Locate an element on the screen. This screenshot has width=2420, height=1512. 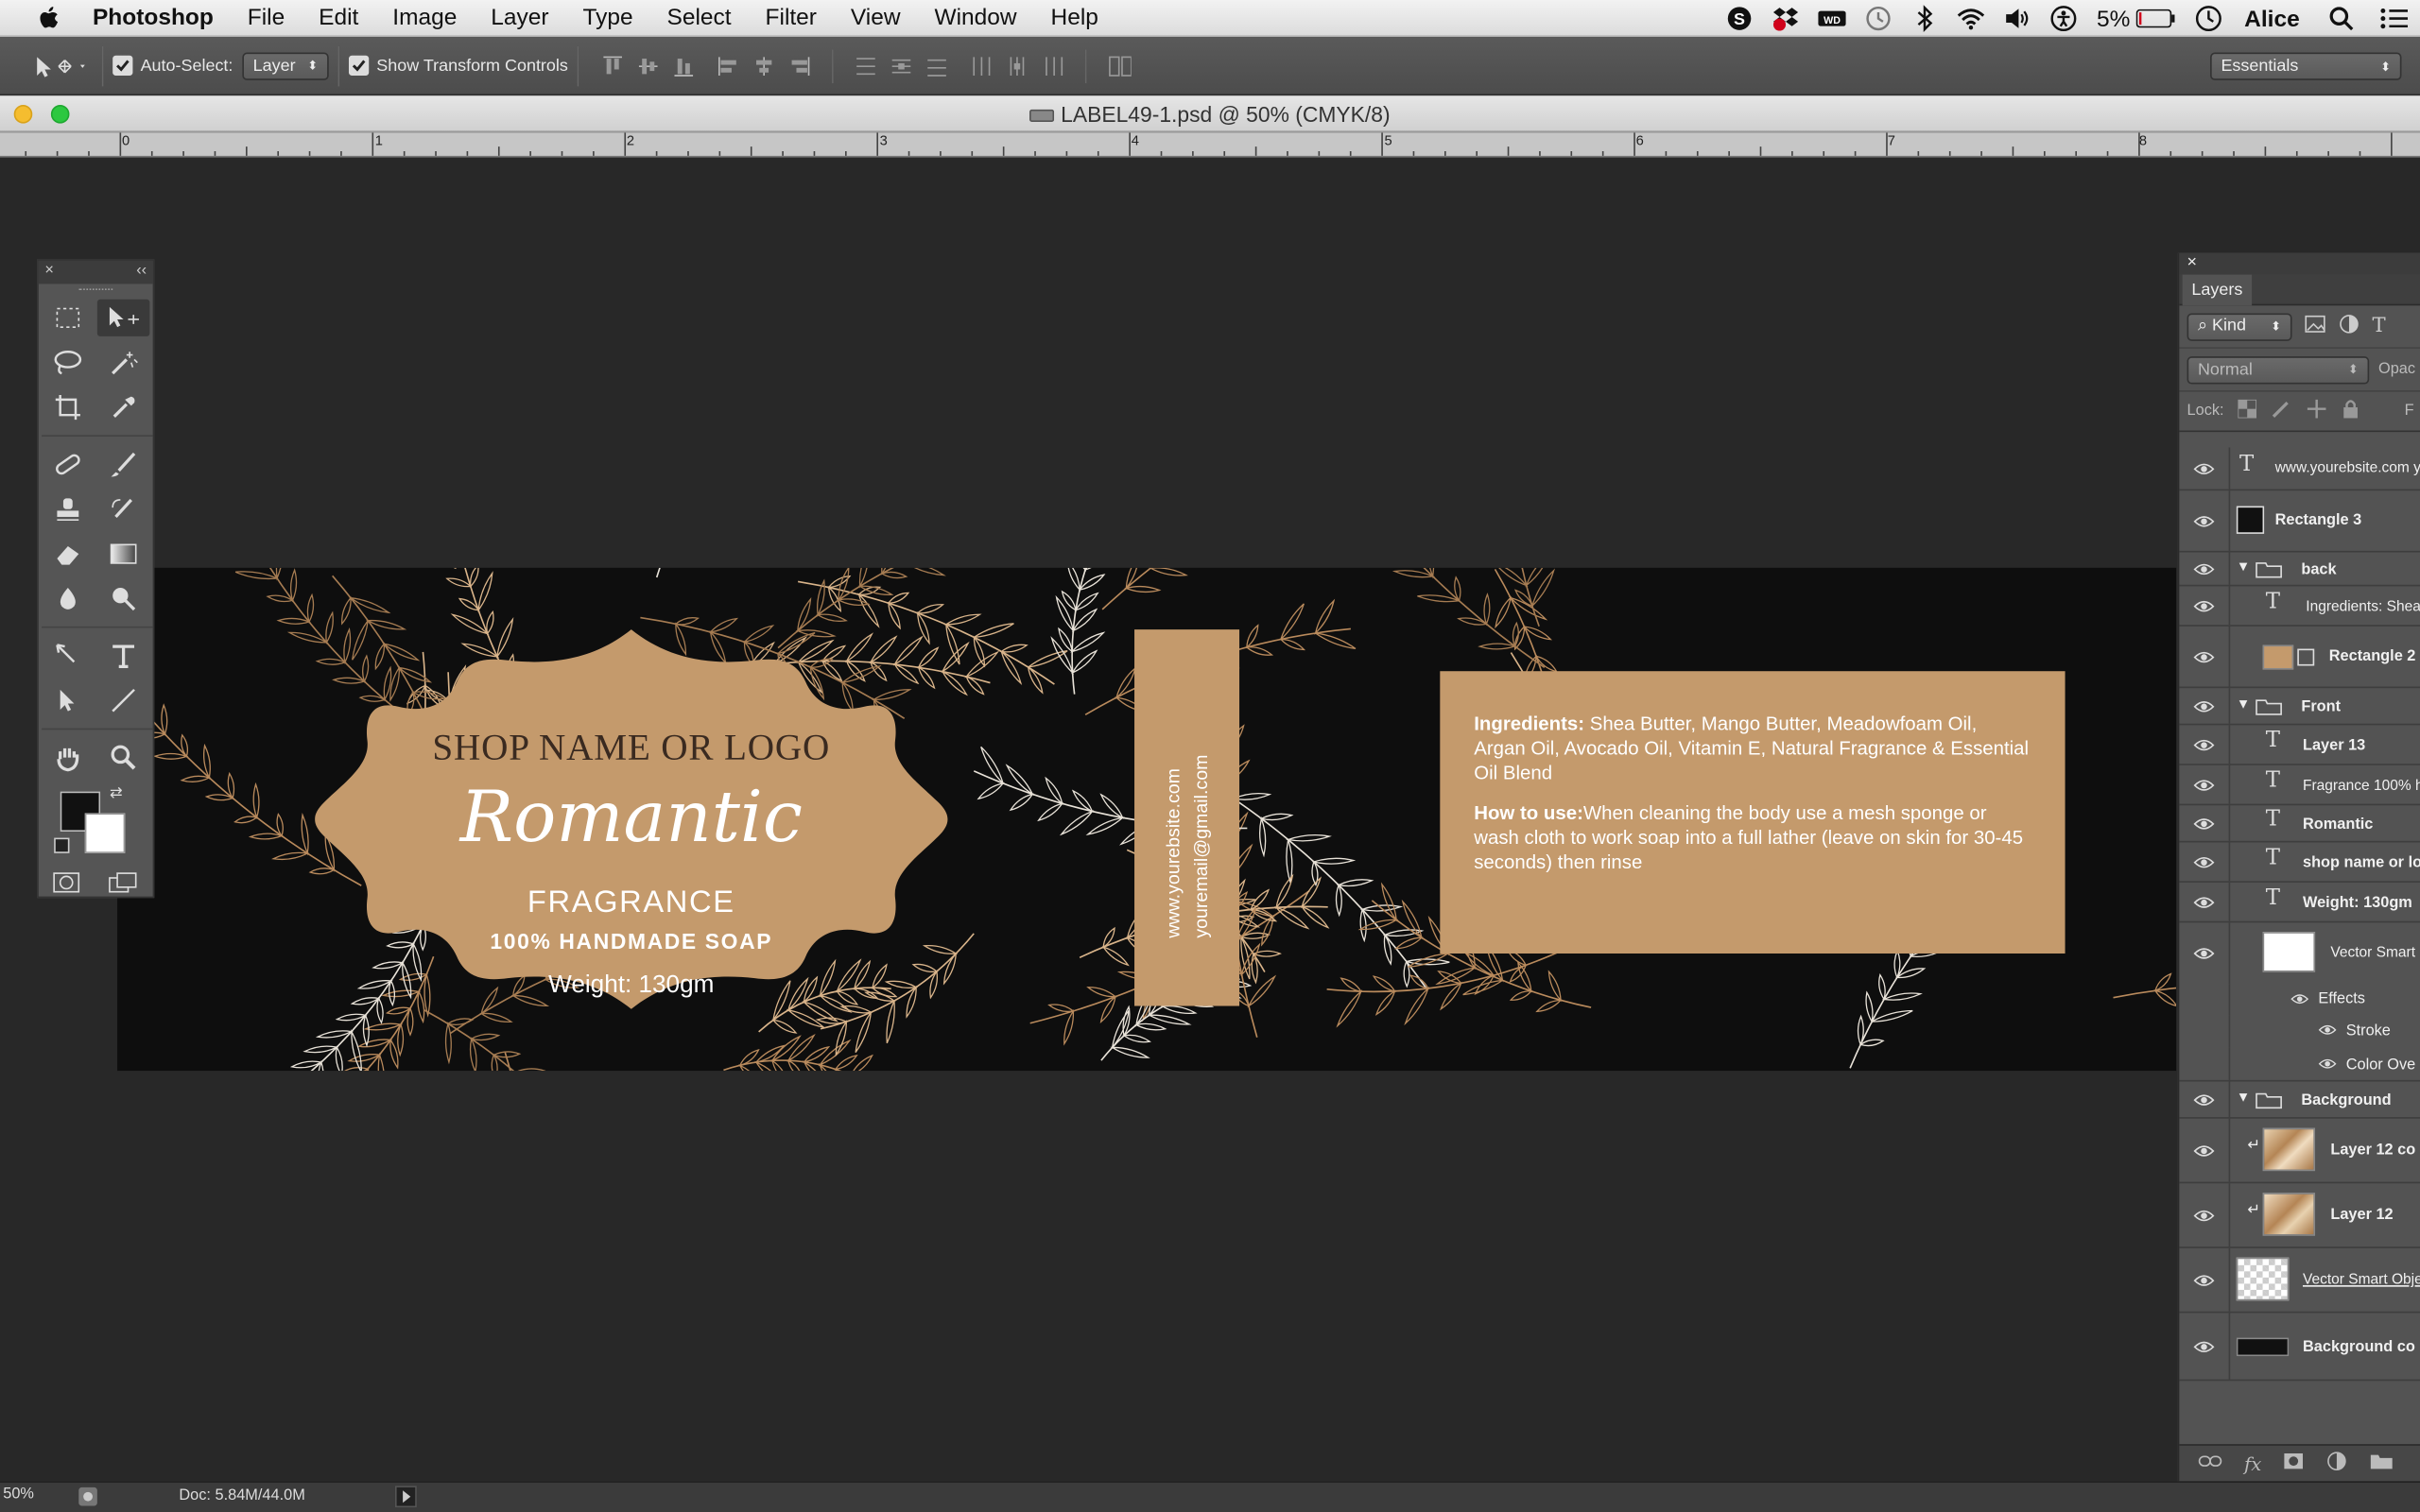
volume-icon is located at coordinates (2017, 18).